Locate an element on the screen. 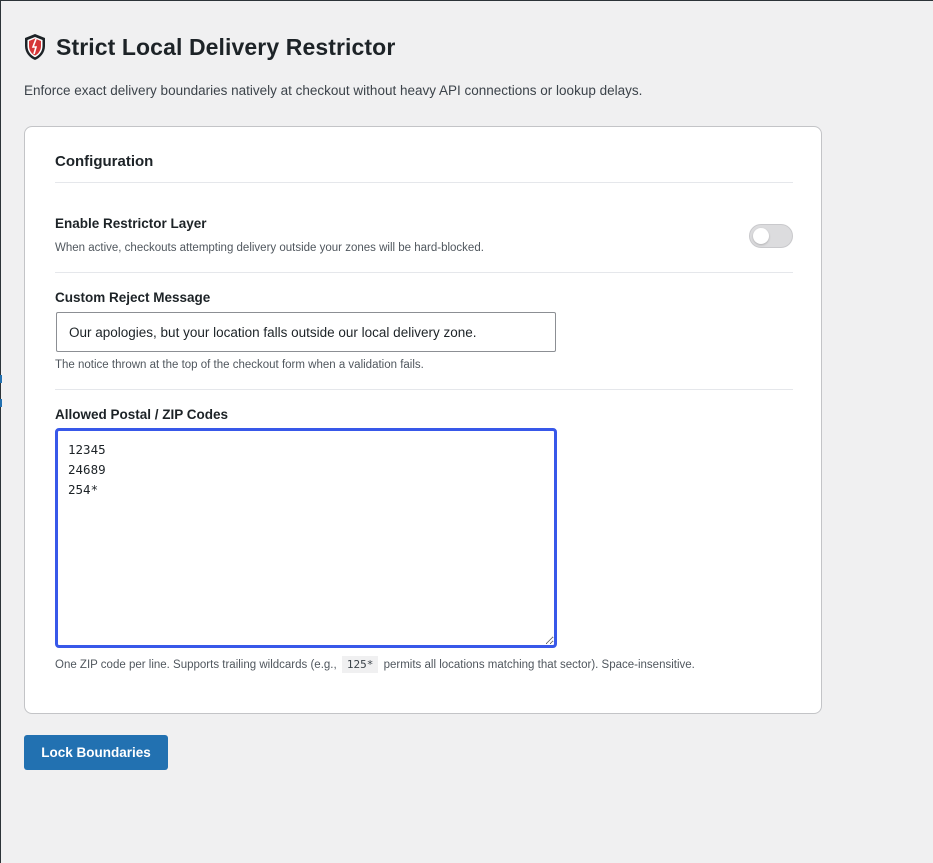 This screenshot has width=933, height=863. zip-codes-textarea is located at coordinates (306, 538).